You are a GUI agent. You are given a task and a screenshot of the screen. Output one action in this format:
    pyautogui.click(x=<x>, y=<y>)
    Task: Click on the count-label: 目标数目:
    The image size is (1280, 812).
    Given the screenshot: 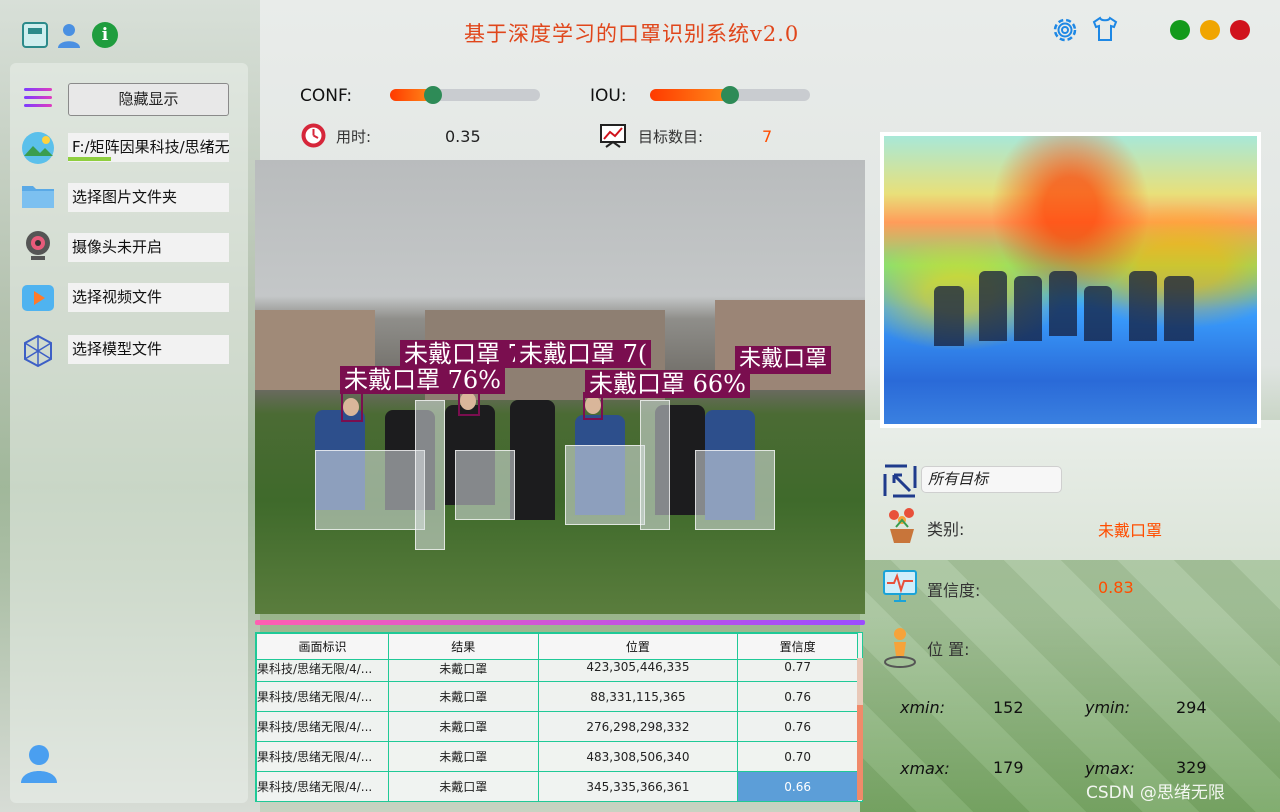 What is the action you would take?
    pyautogui.click(x=671, y=137)
    